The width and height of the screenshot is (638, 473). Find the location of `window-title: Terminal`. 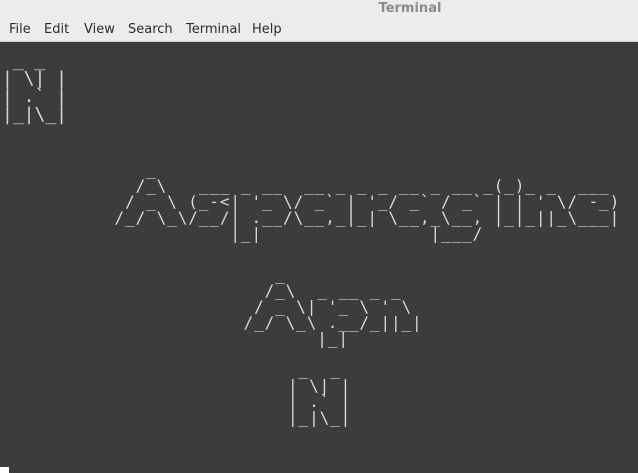

window-title: Terminal is located at coordinates (410, 8).